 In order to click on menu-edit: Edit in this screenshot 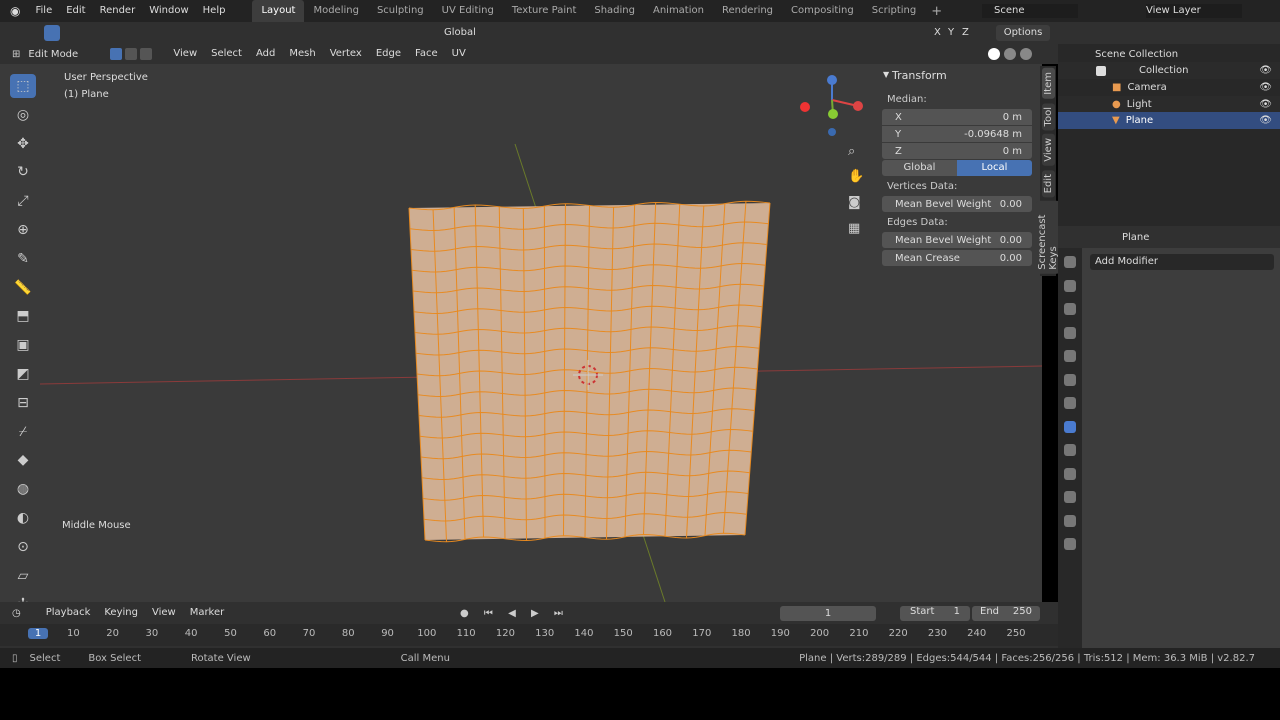, I will do `click(75, 11)`.